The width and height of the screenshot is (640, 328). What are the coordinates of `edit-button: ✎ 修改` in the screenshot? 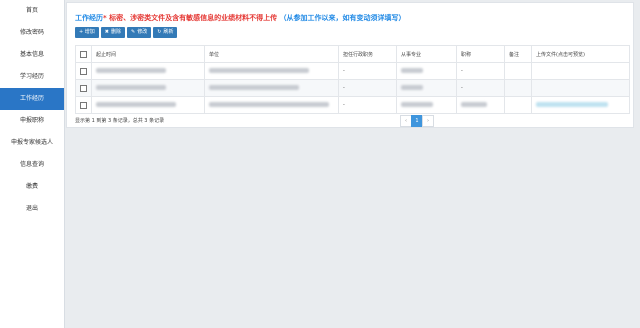 It's located at (139, 32).